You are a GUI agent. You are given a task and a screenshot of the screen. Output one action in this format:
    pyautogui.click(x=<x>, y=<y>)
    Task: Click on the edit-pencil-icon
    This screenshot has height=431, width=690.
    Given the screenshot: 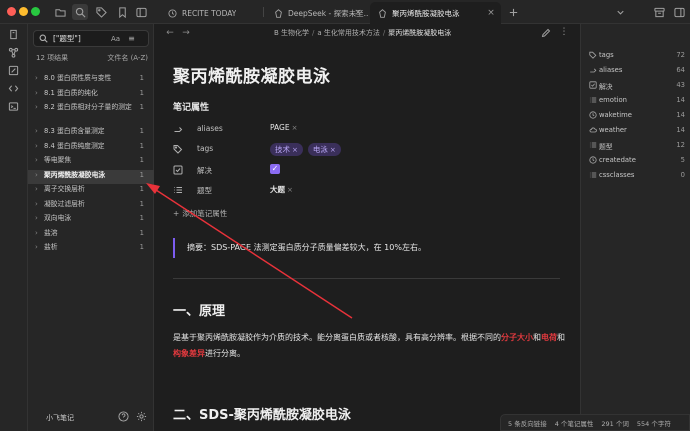 What is the action you would take?
    pyautogui.click(x=546, y=33)
    